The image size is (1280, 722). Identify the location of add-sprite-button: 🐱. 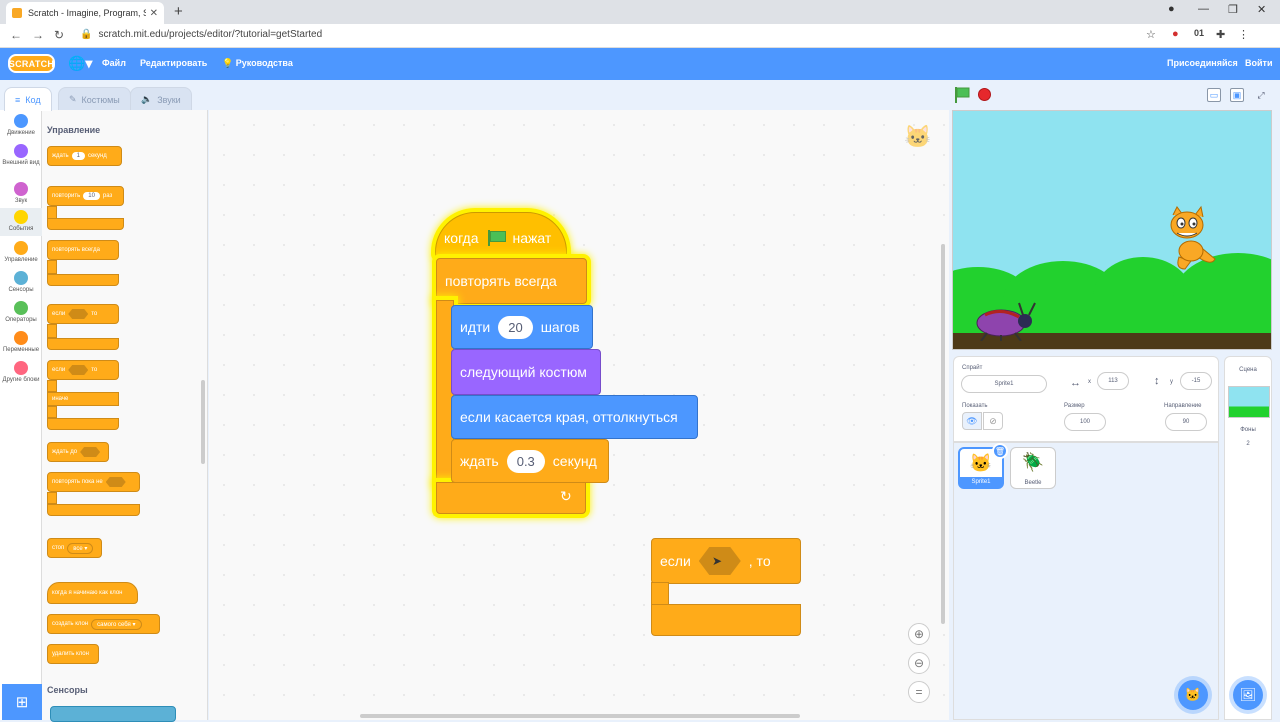
(1193, 695).